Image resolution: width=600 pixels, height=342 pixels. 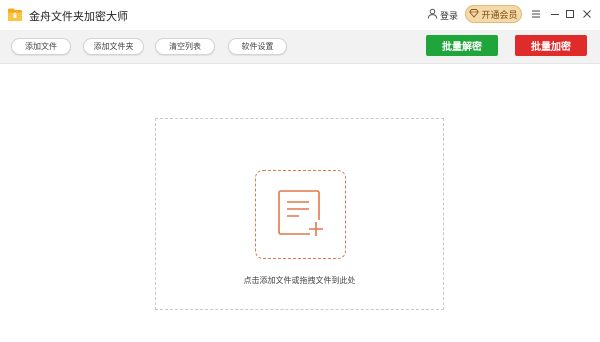 I want to click on add-file-area, so click(x=300, y=214).